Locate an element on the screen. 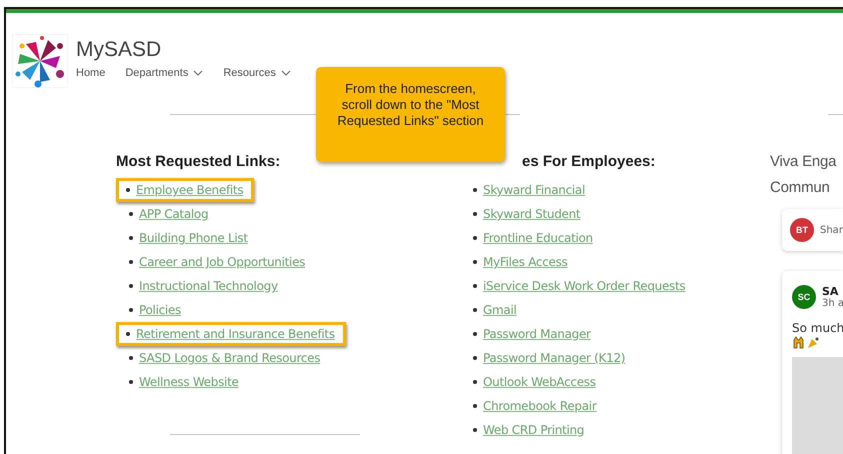 The height and width of the screenshot is (454, 843). link: Employee Benefits is located at coordinates (190, 190).